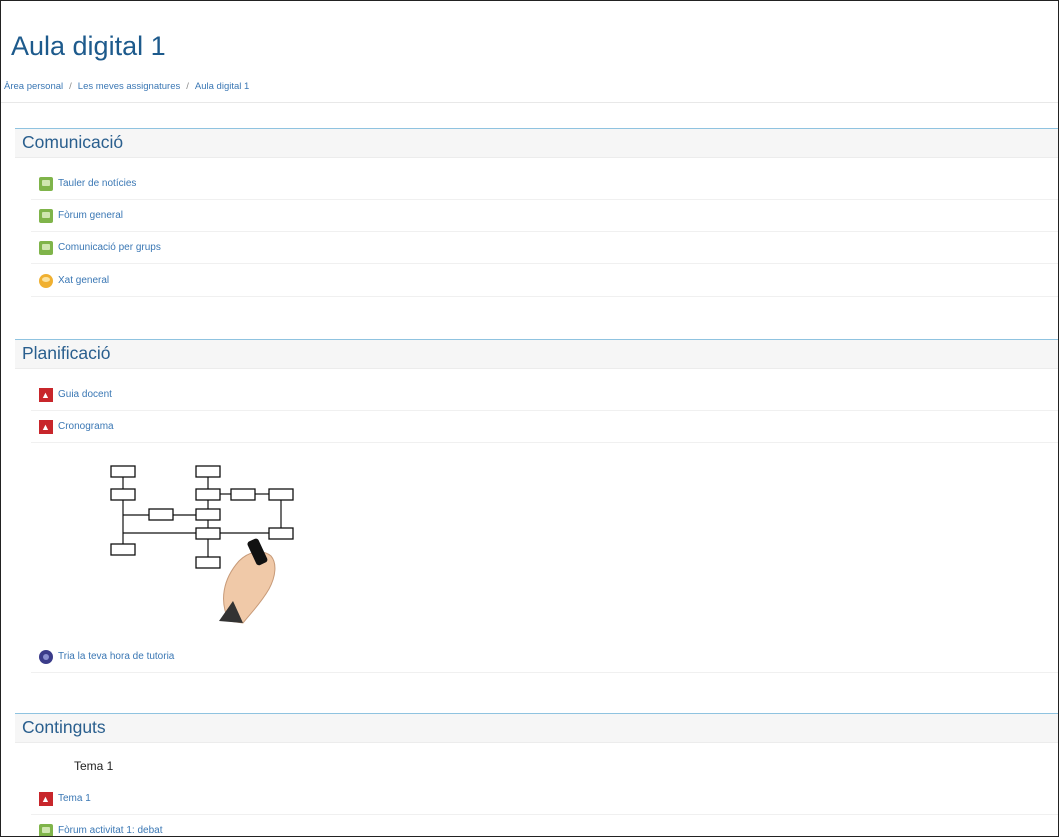  Describe the element at coordinates (116, 656) in the screenshot. I see `activity-label: Tria la teva hora de tutoria` at that location.